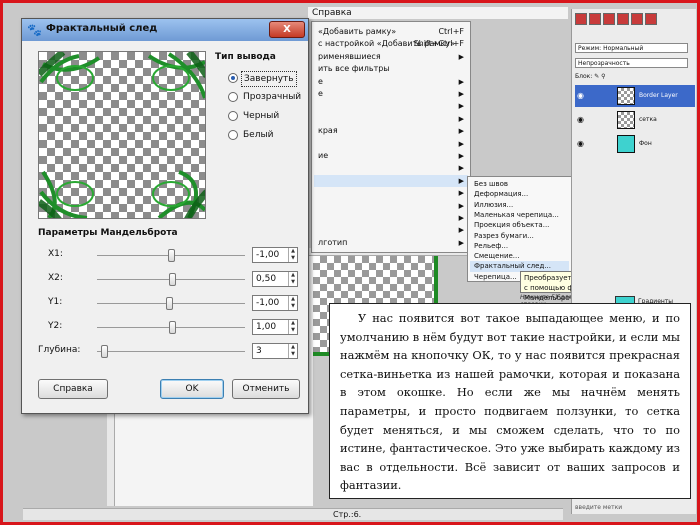 Image resolution: width=700 pixels, height=525 pixels. What do you see at coordinates (596, 76) in the screenshot?
I see `brush-lock-icon: ✎` at bounding box center [596, 76].